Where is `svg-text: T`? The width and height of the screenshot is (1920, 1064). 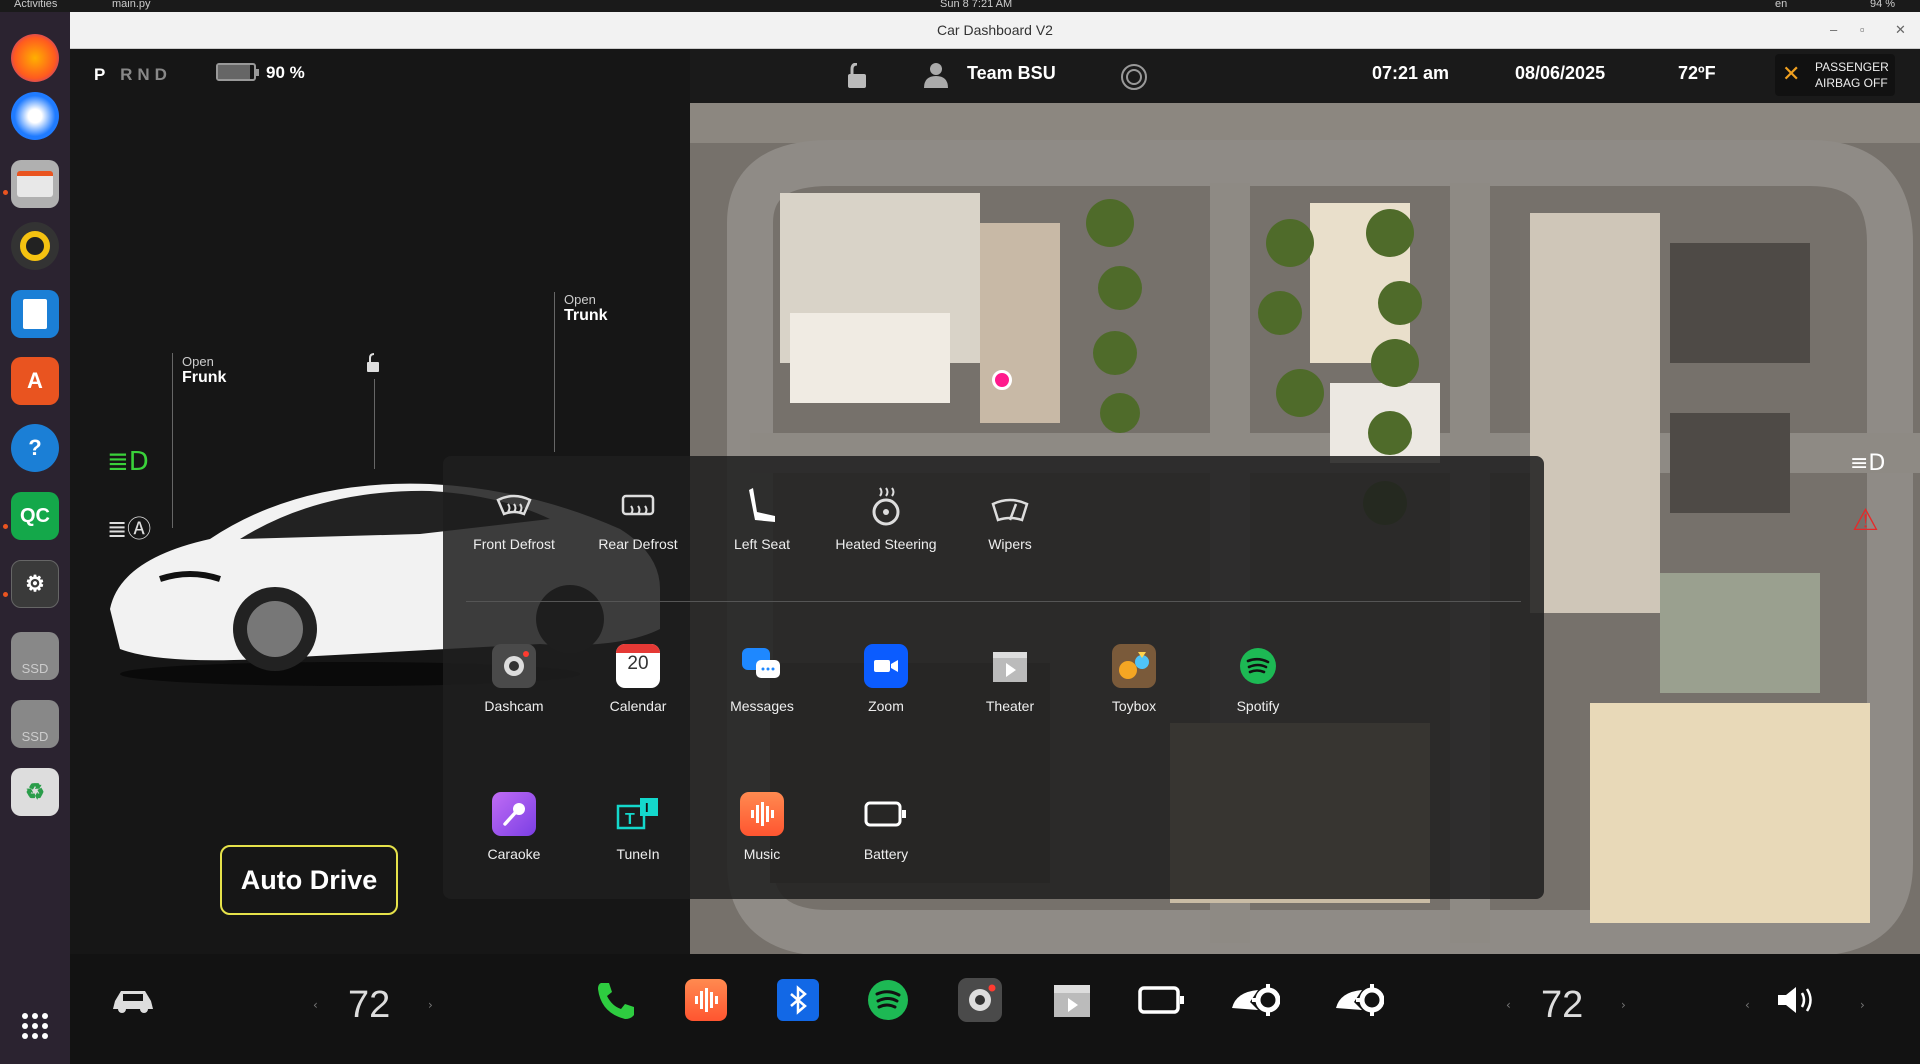 svg-text: T is located at coordinates (630, 819).